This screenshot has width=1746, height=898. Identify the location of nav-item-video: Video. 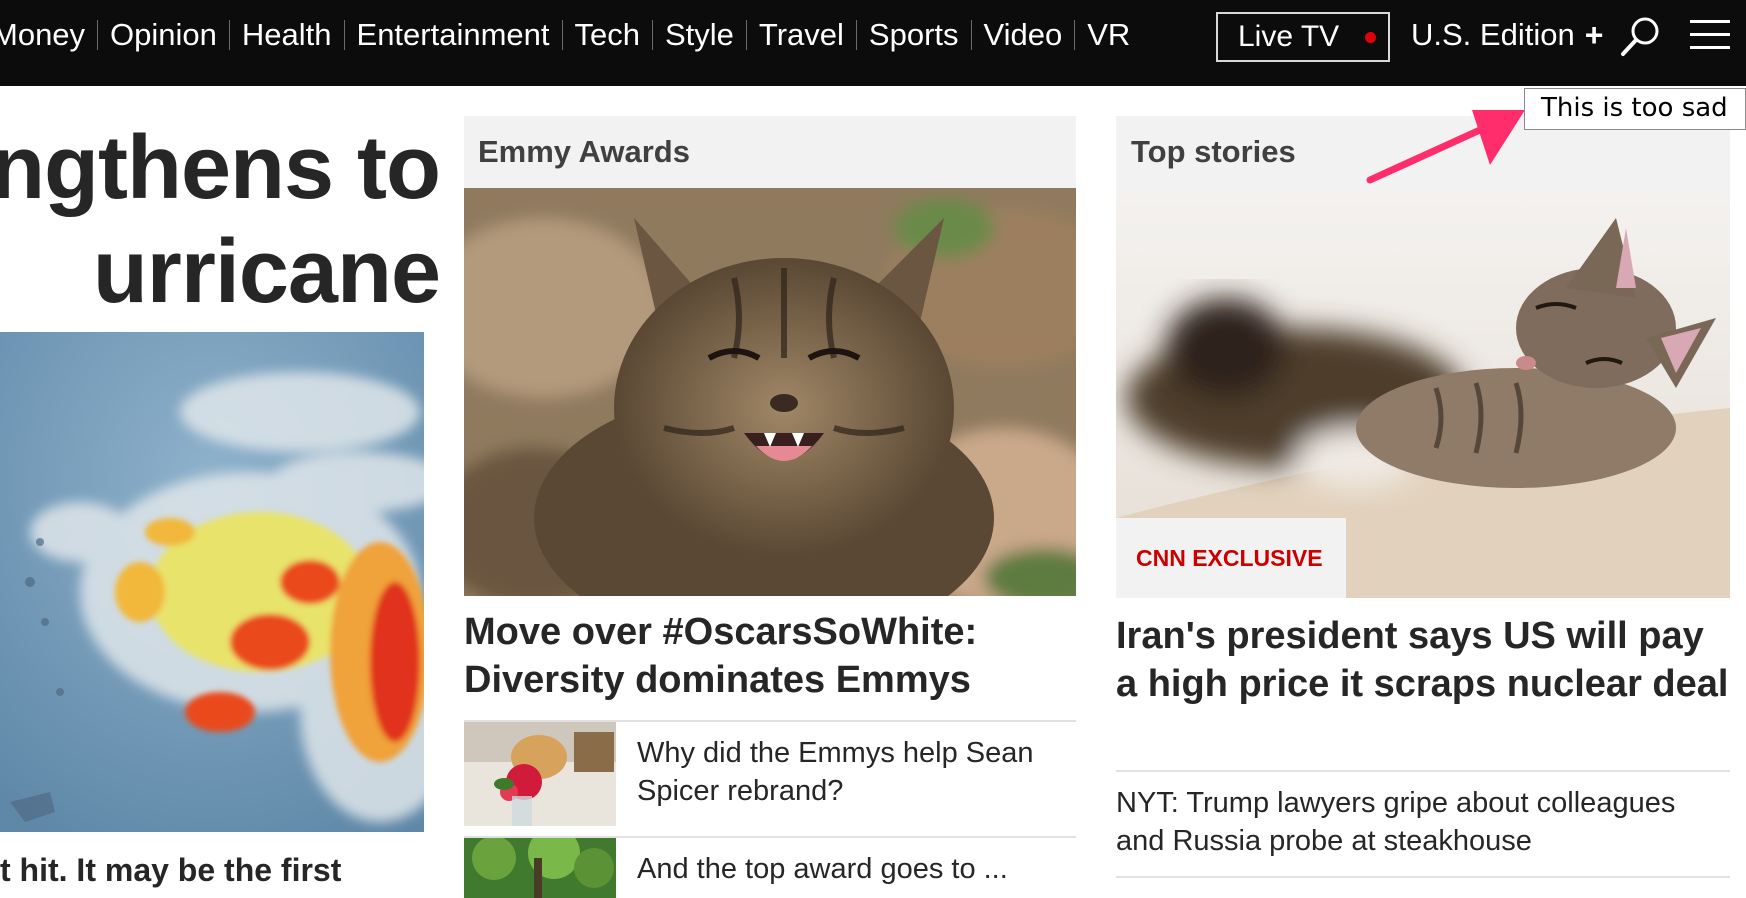
(1023, 35).